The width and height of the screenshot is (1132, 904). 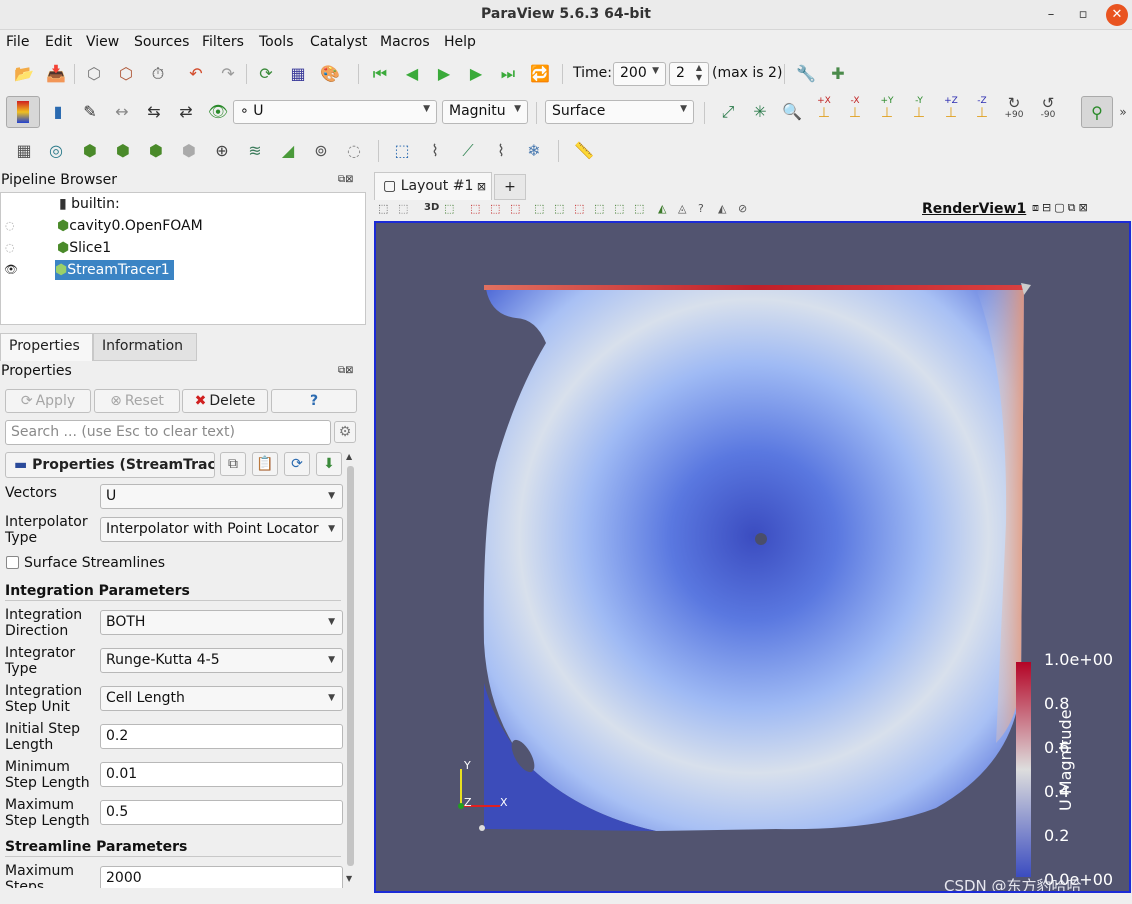 What do you see at coordinates (329, 464) in the screenshot?
I see `save-default-icon: ⬇` at bounding box center [329, 464].